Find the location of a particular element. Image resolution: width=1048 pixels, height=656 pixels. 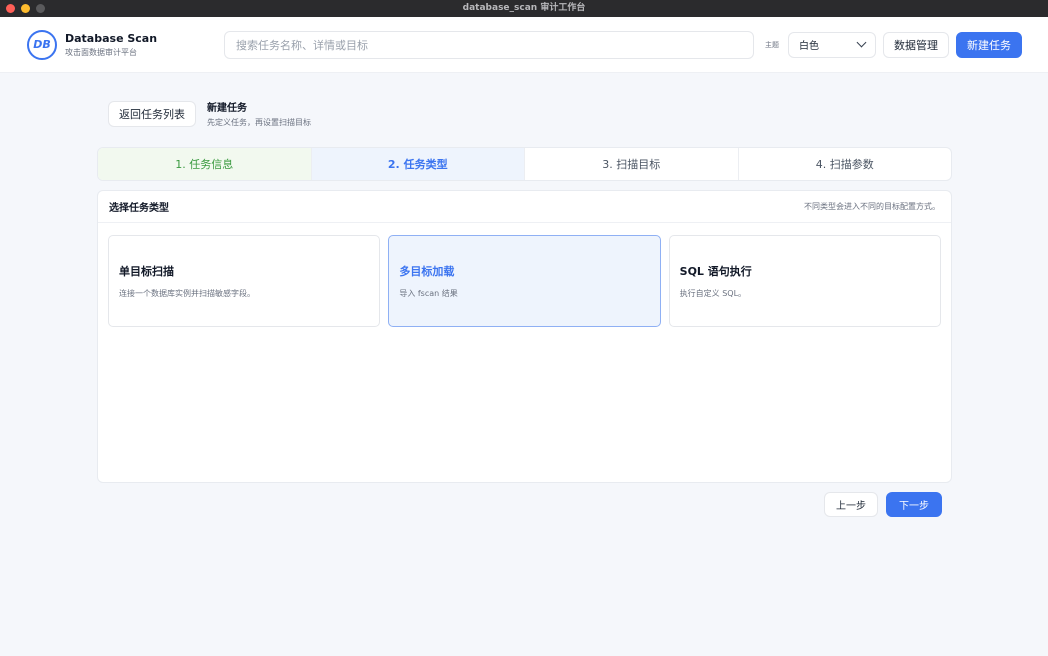

step-scan-target: 3. 扫描目标 is located at coordinates (632, 164).